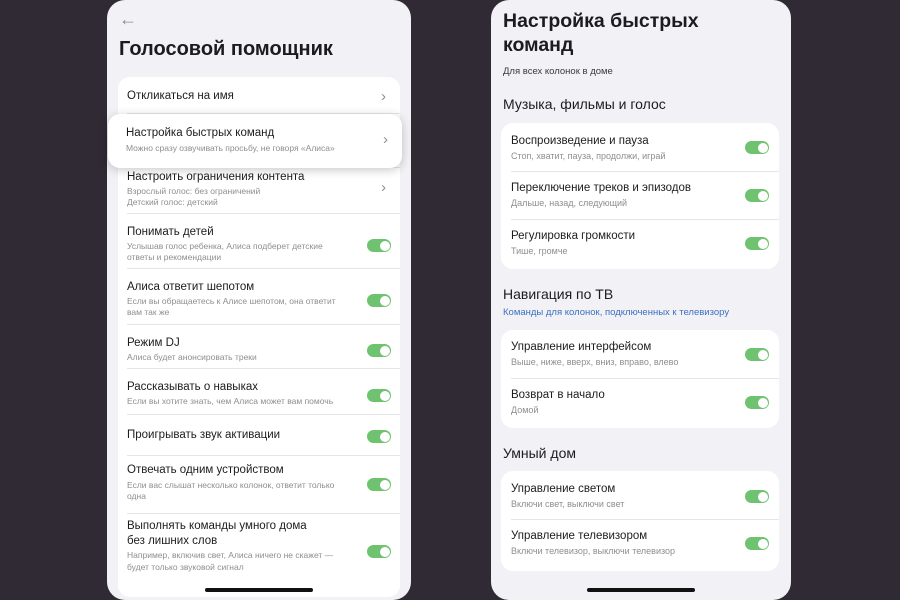  What do you see at coordinates (595, 362) in the screenshot?
I see `command-description: Выше, ниже, вверх, вниз, вправо, влево` at bounding box center [595, 362].